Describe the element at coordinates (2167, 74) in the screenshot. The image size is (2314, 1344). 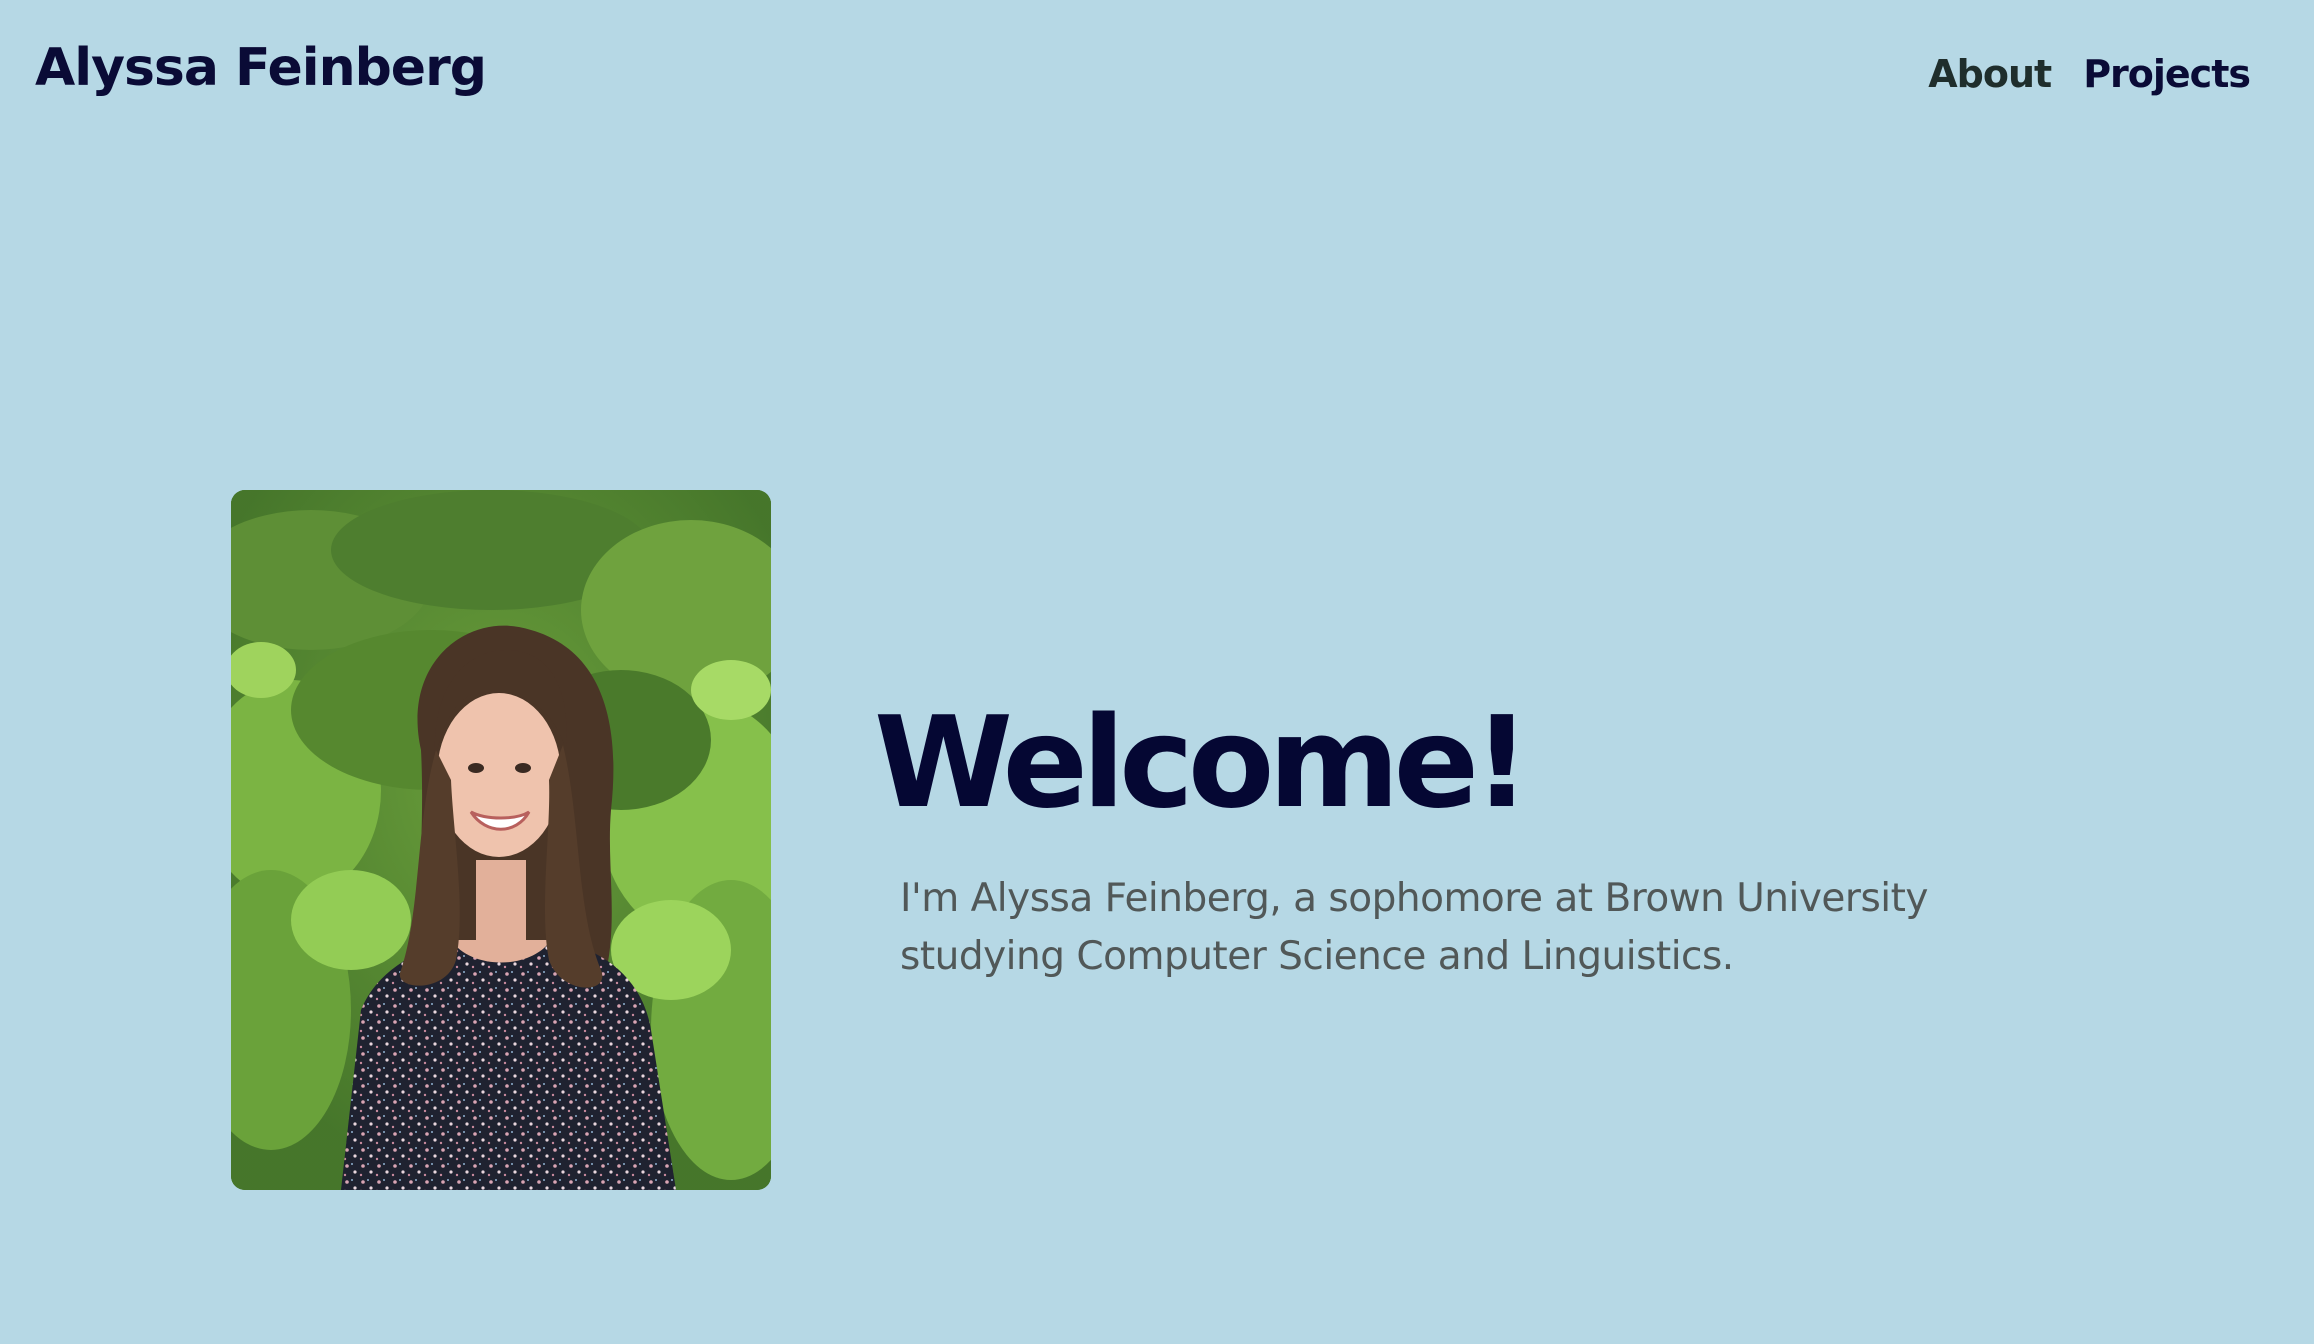
I see `nav-projects-link: Projects` at that location.